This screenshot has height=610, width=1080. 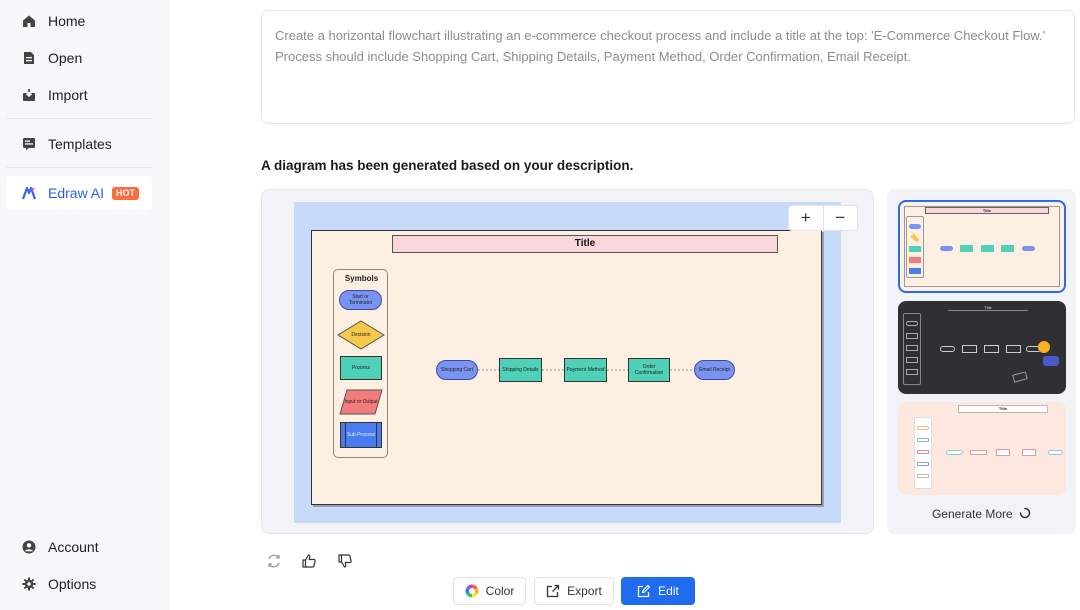 I want to click on export-icon, so click(x=553, y=591).